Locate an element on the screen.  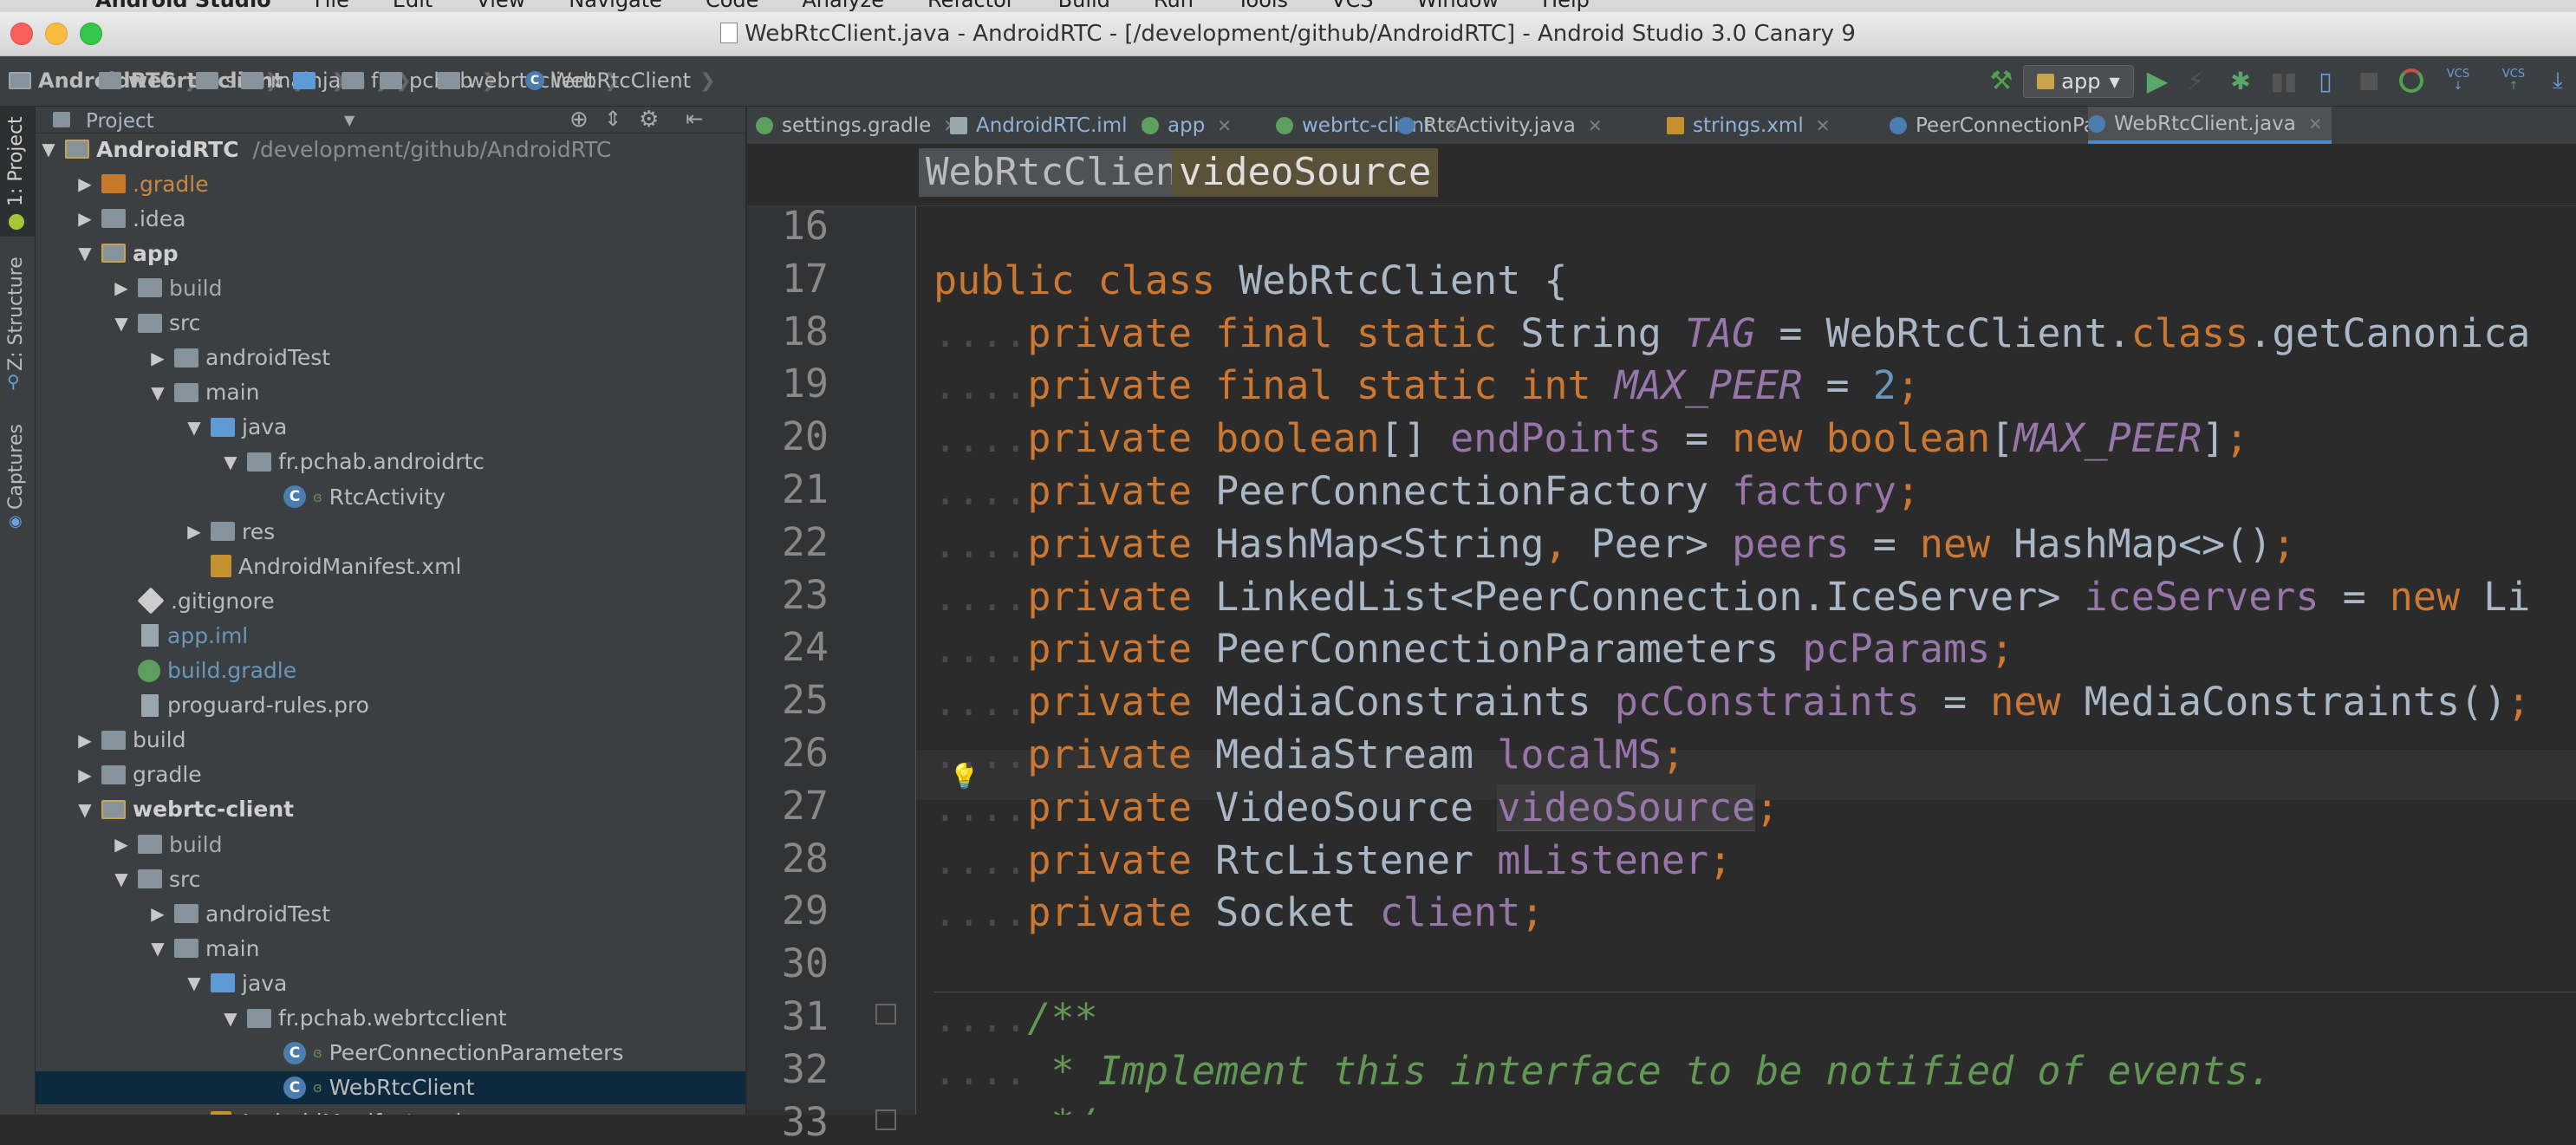
tree-item: .gitignore is located at coordinates (390, 600).